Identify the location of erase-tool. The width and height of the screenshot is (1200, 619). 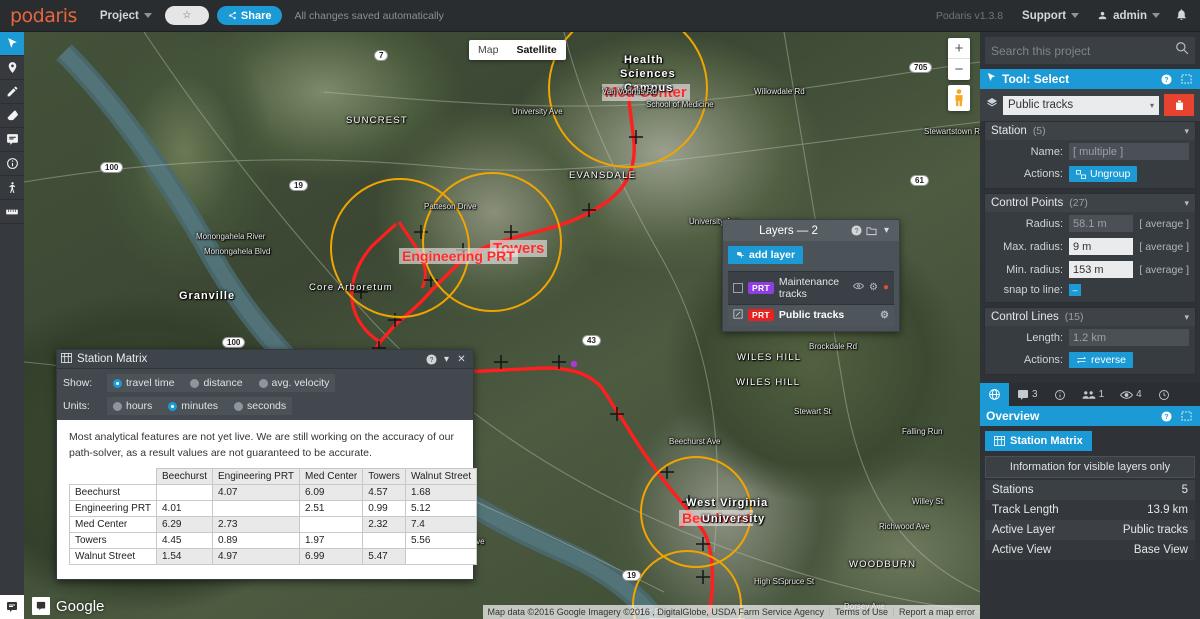
(12, 116).